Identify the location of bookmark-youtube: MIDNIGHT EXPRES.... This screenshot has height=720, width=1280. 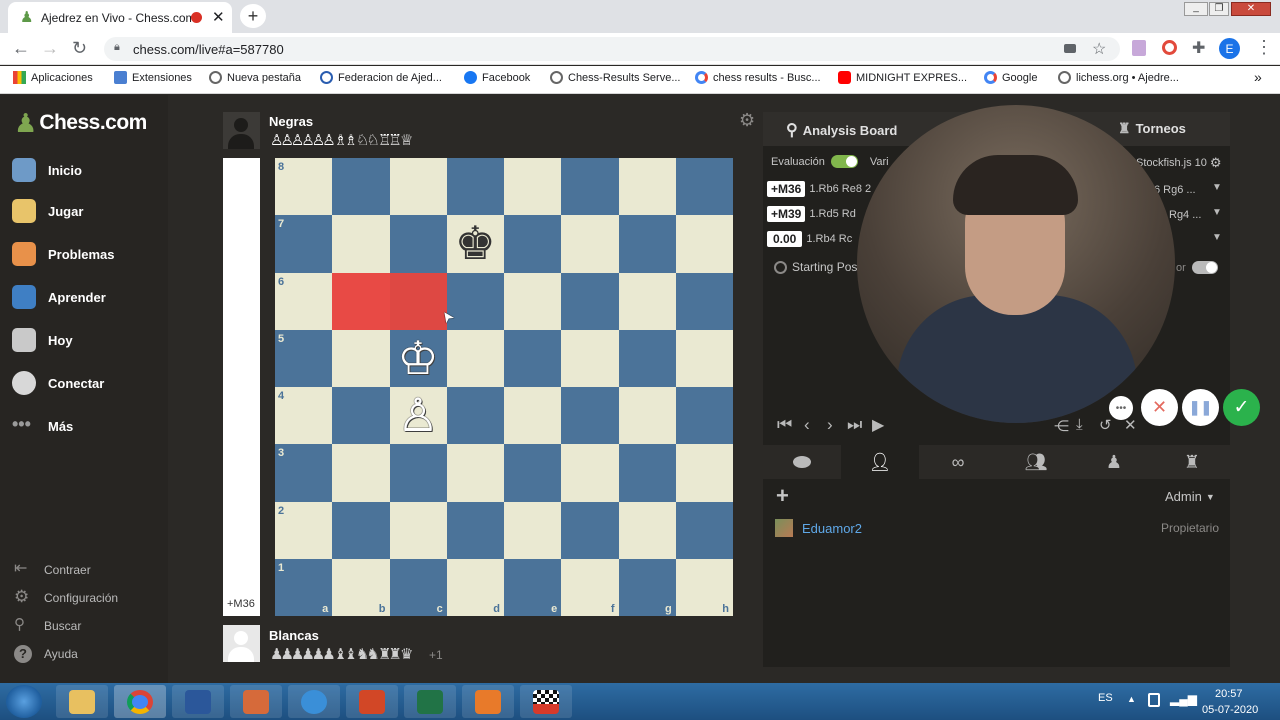
(902, 77).